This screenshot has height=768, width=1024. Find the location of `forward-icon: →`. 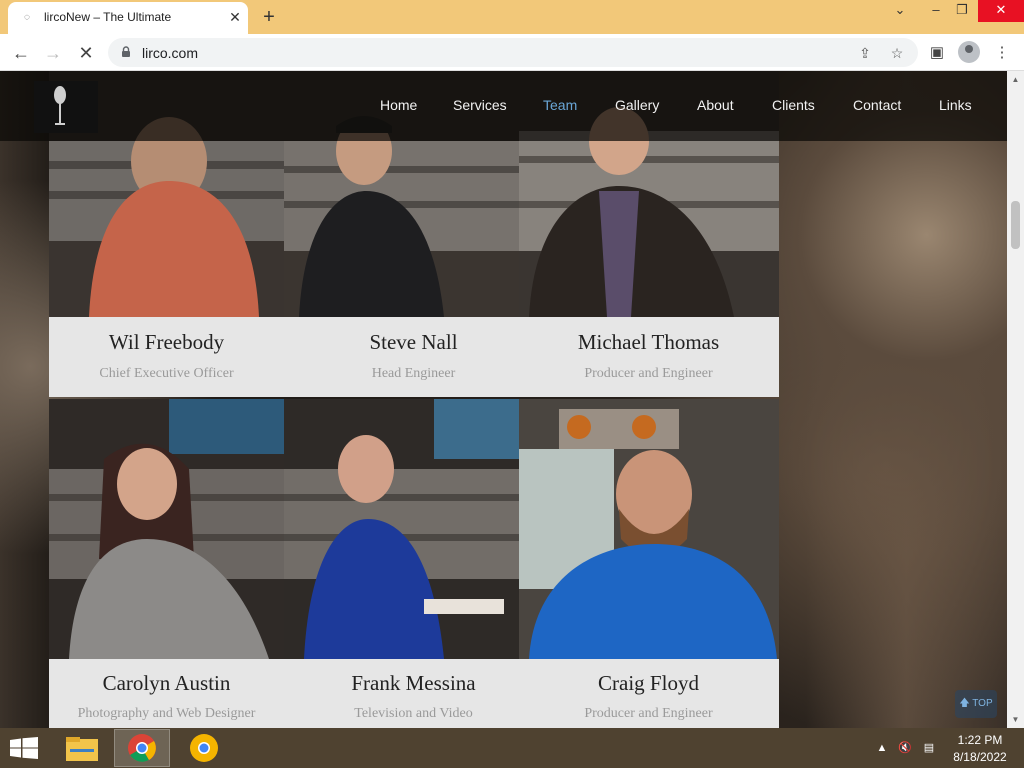

forward-icon: → is located at coordinates (53, 53).